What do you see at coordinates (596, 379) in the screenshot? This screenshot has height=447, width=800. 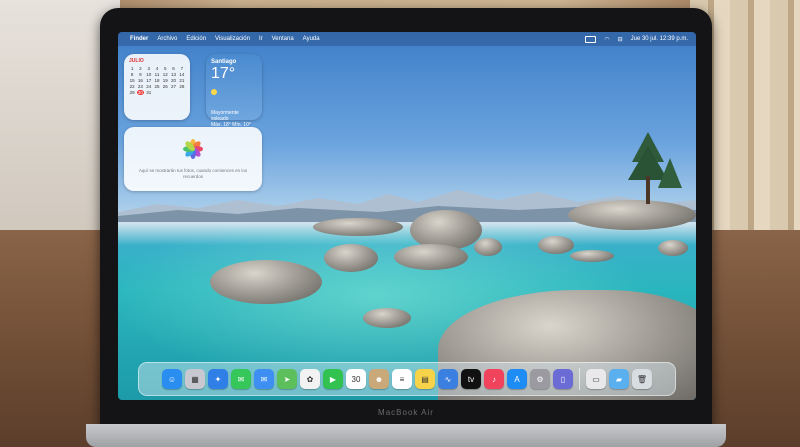 I see `dock-preview-icon: ▭` at bounding box center [596, 379].